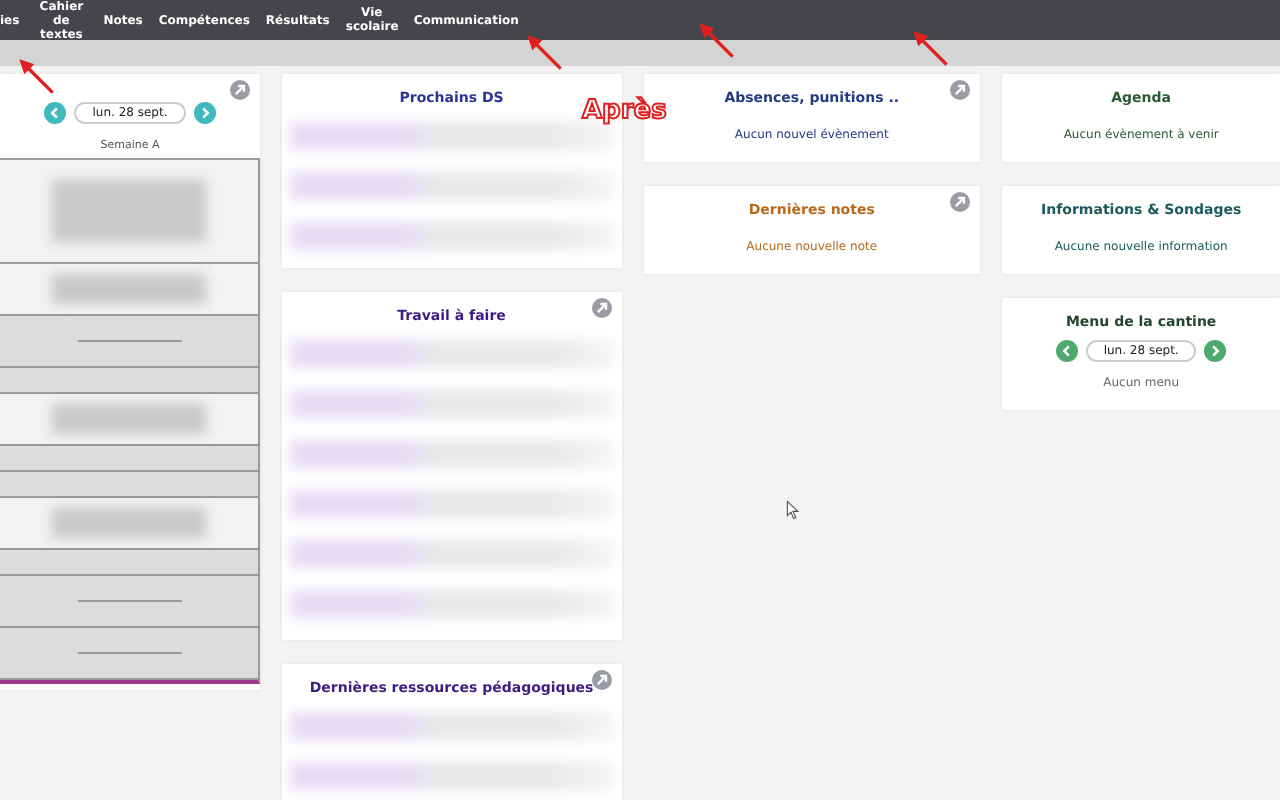  I want to click on annotation-text: Après, so click(624, 111).